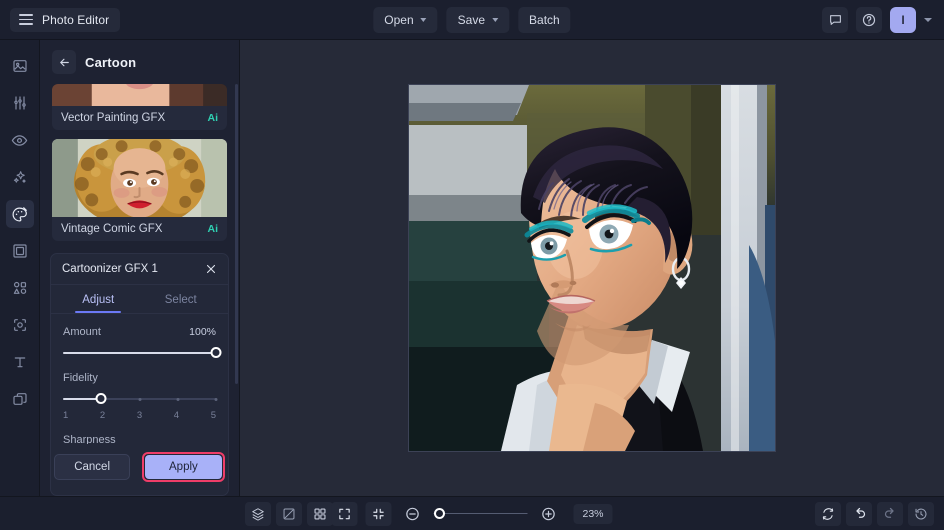  I want to click on compare-button, so click(289, 513).